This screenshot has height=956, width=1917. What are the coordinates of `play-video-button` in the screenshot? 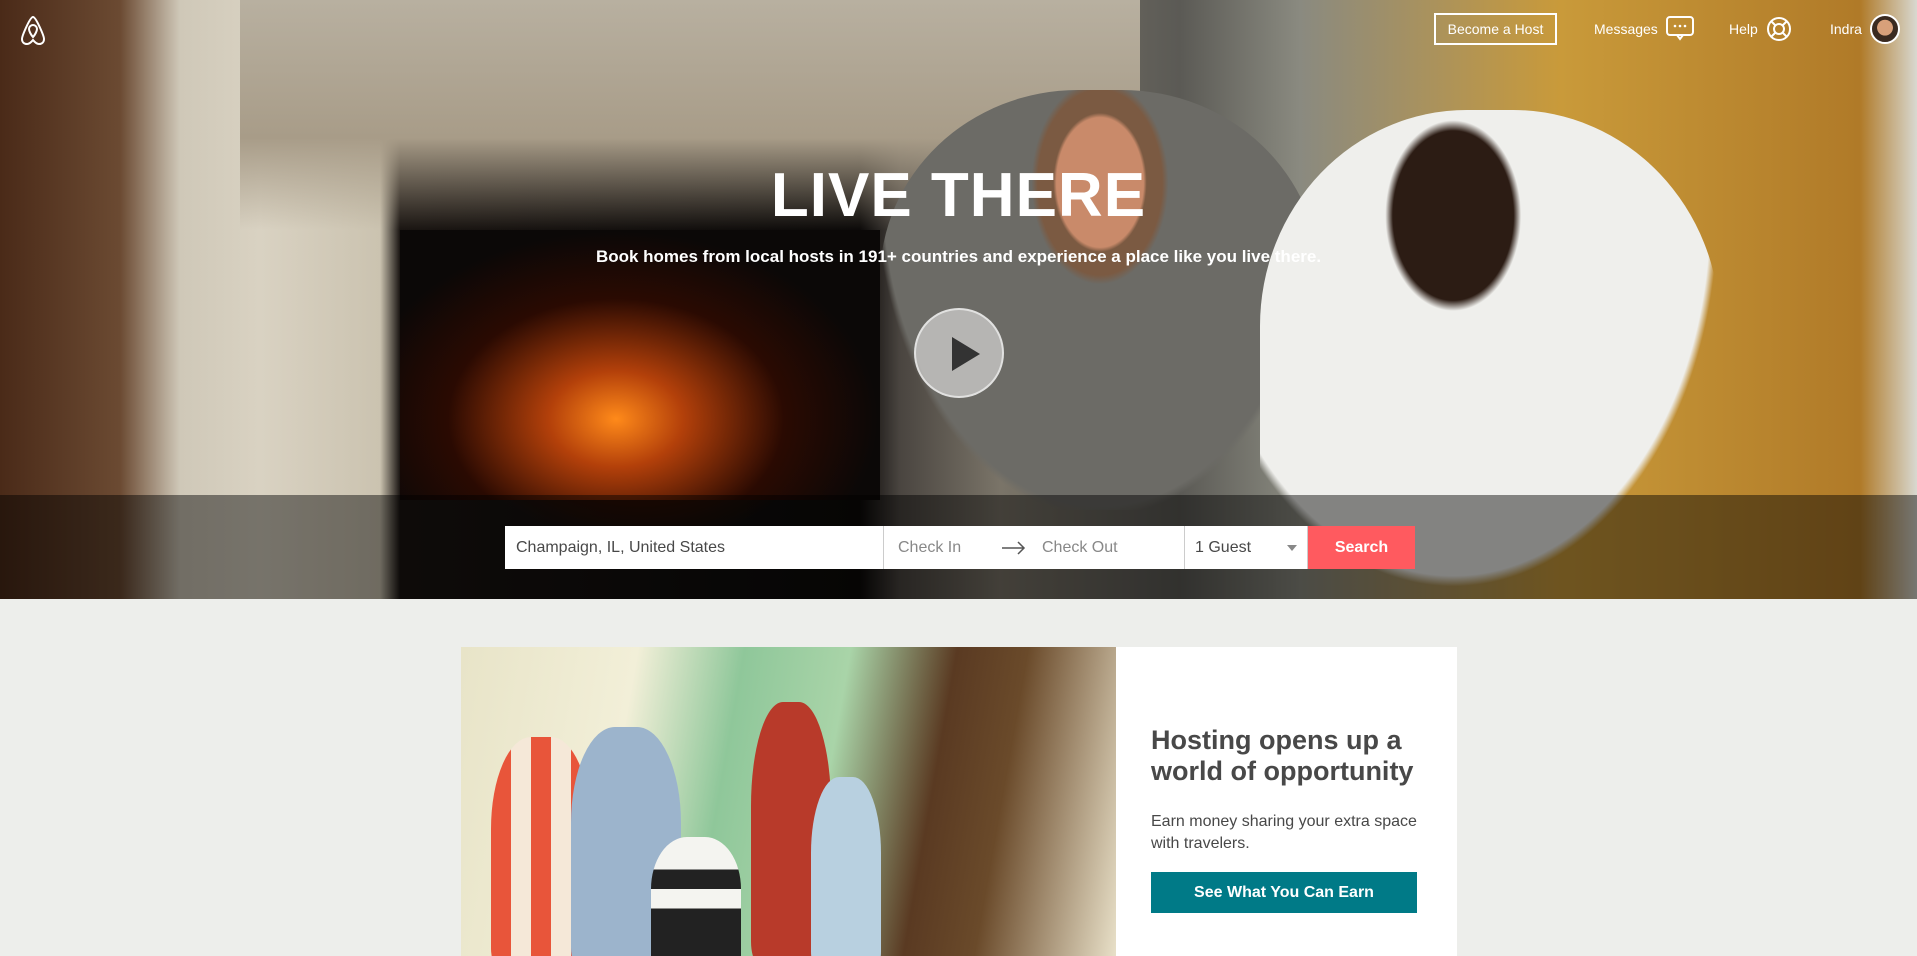 It's located at (959, 353).